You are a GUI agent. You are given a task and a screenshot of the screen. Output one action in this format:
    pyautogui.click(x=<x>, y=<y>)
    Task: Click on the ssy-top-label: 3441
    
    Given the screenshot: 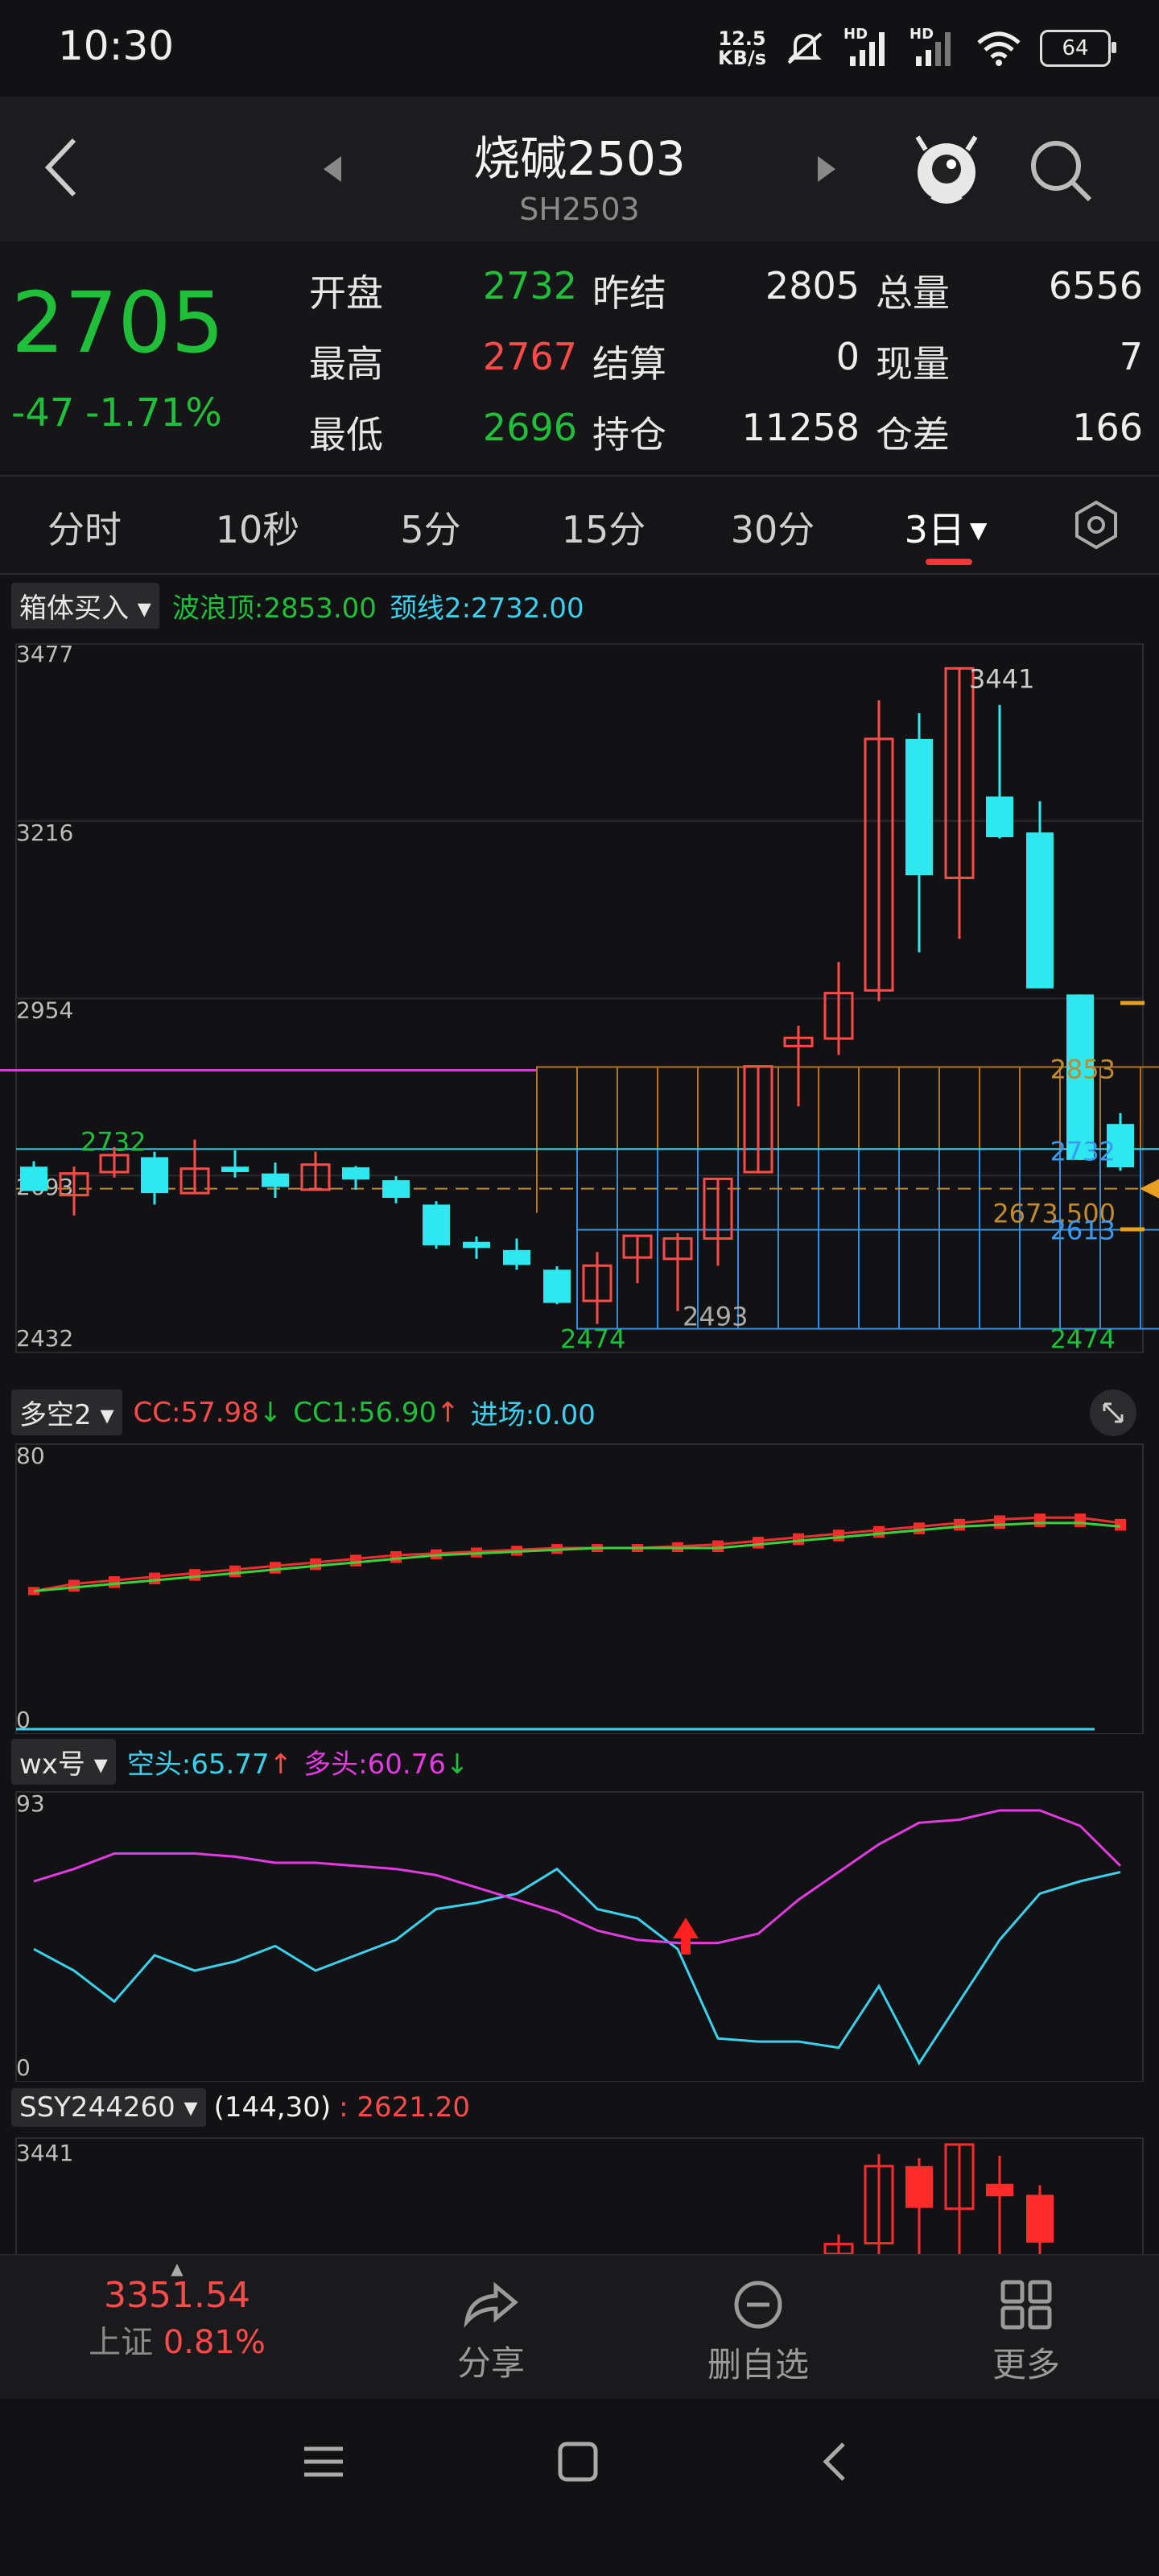 What is the action you would take?
    pyautogui.click(x=44, y=2153)
    